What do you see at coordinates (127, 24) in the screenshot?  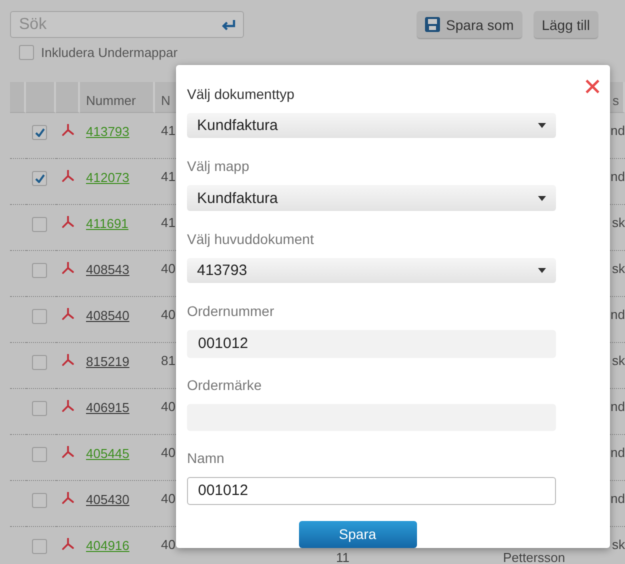 I see `search-field: Sök` at bounding box center [127, 24].